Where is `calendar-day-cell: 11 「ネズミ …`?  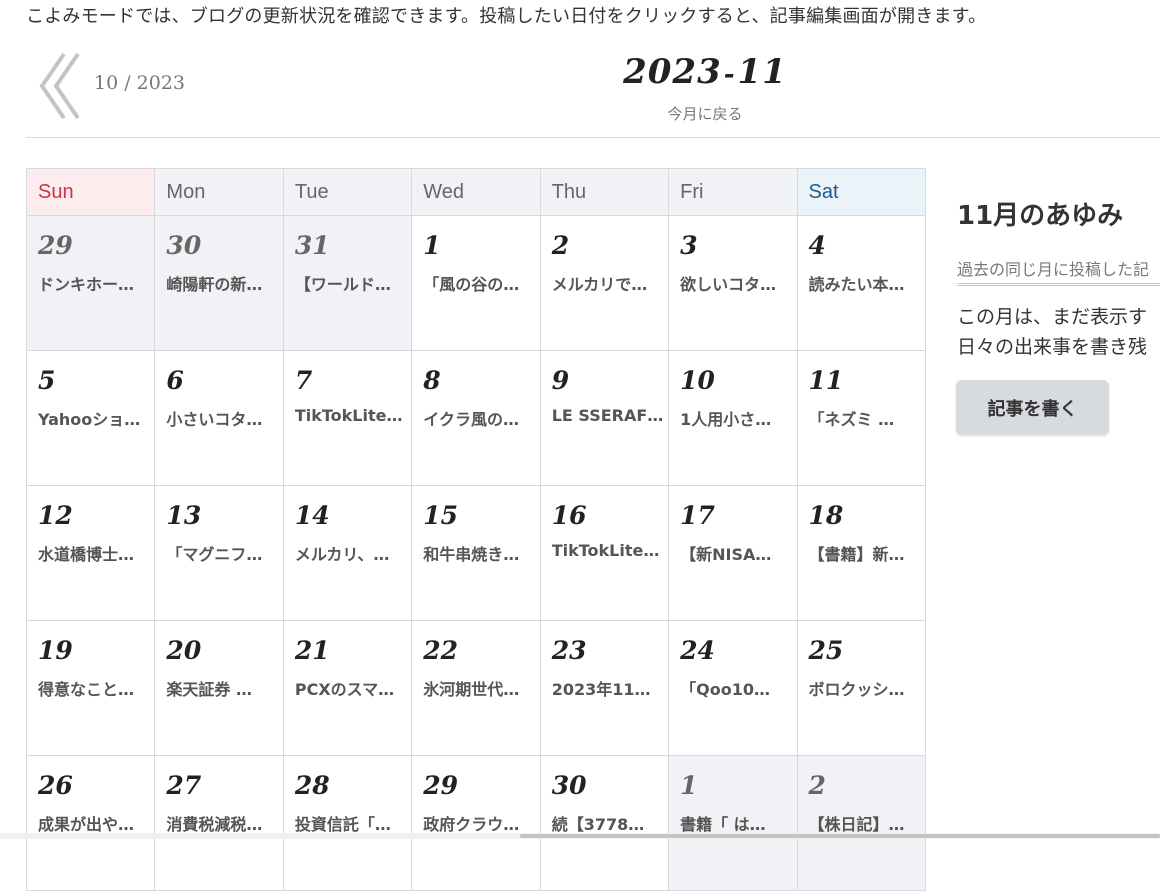
calendar-day-cell: 11 「ネズミ … is located at coordinates (861, 418).